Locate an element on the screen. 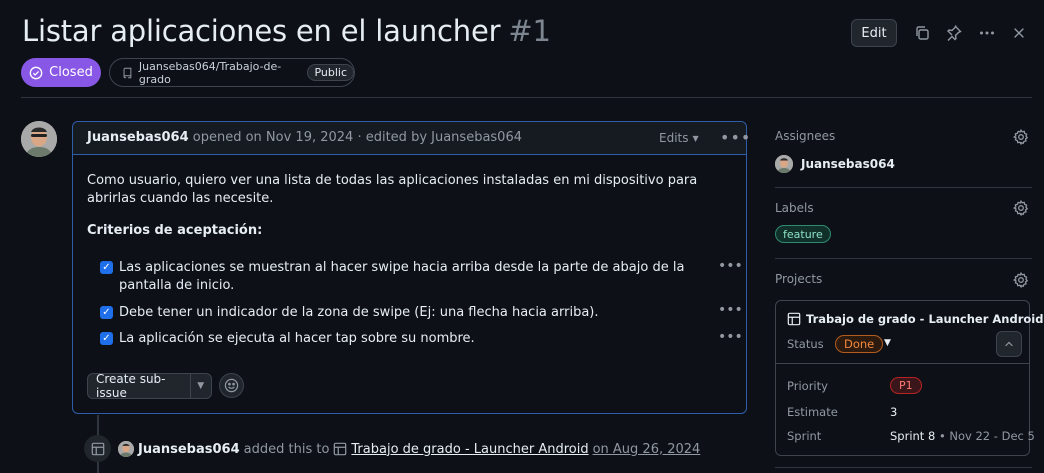 Image resolution: width=1044 pixels, height=473 pixels. project-card-title: Trabajo de grado - Launcher Android is located at coordinates (915, 319).